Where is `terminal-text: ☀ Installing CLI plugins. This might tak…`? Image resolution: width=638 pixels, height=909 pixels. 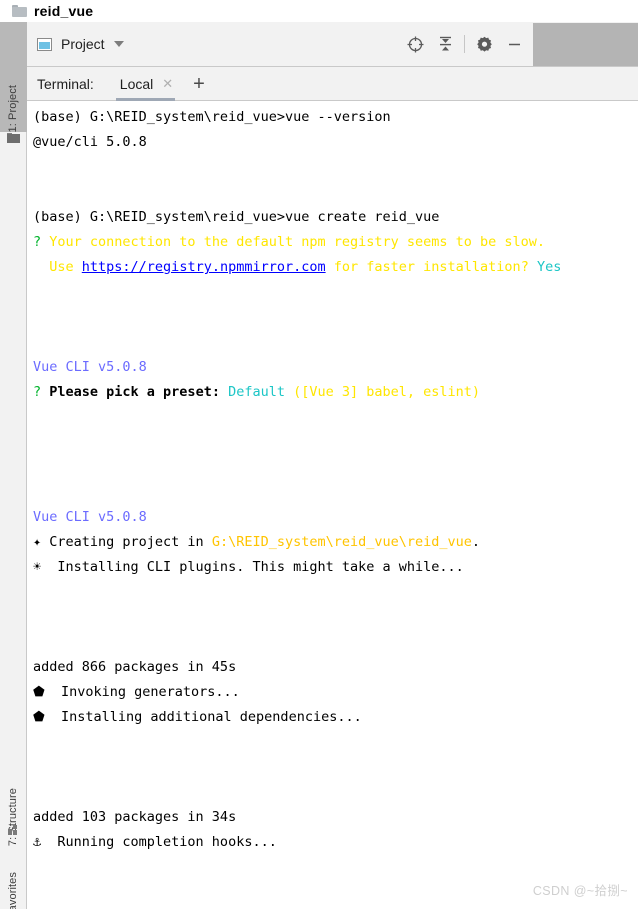 terminal-text: ☀ Installing CLI plugins. This might tak… is located at coordinates (248, 567).